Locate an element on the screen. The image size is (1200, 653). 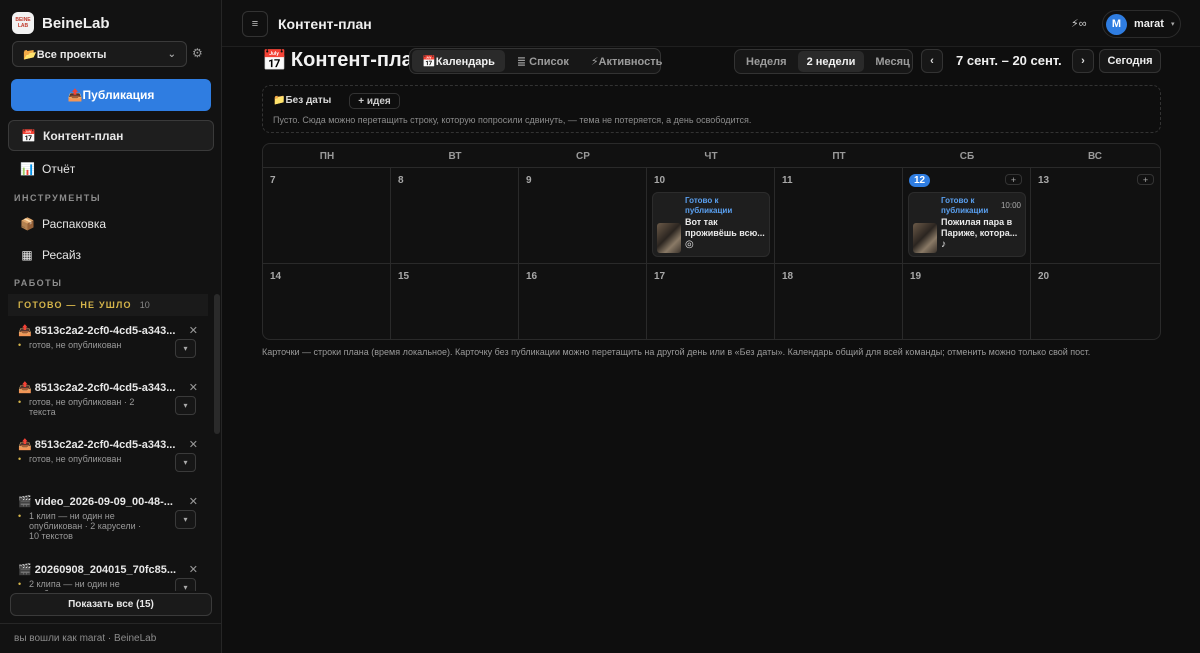
weekday-label: ПН is located at coordinates (327, 156).